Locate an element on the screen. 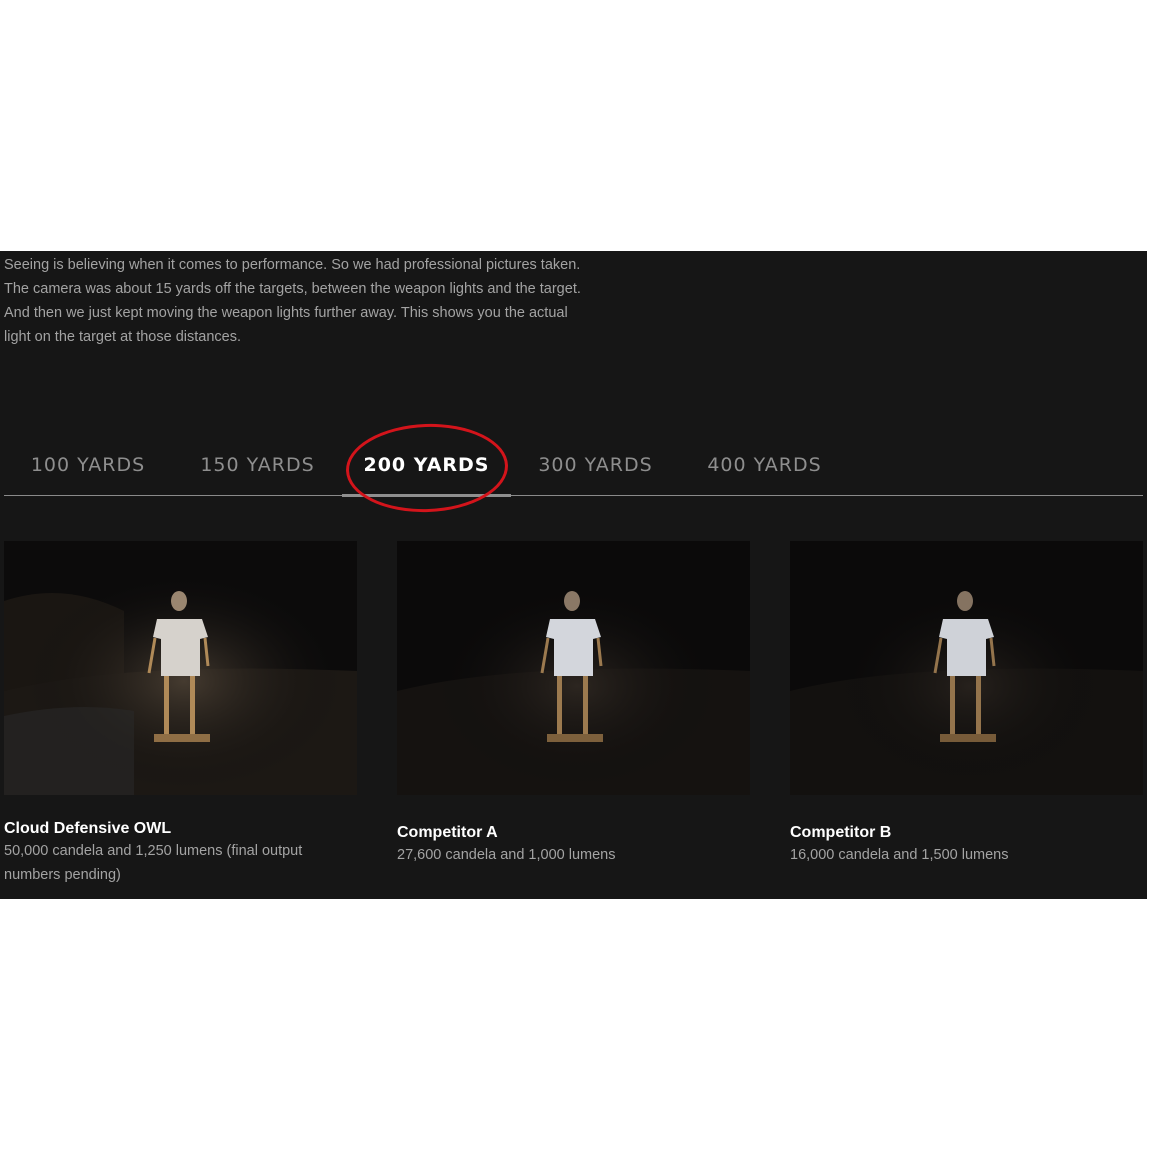  target-photo-competitor-a is located at coordinates (573, 668).